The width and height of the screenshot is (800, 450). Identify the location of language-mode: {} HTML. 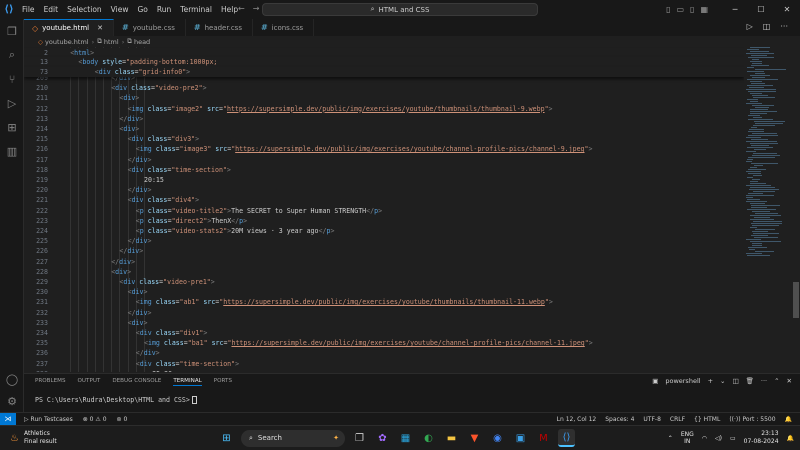
(707, 419).